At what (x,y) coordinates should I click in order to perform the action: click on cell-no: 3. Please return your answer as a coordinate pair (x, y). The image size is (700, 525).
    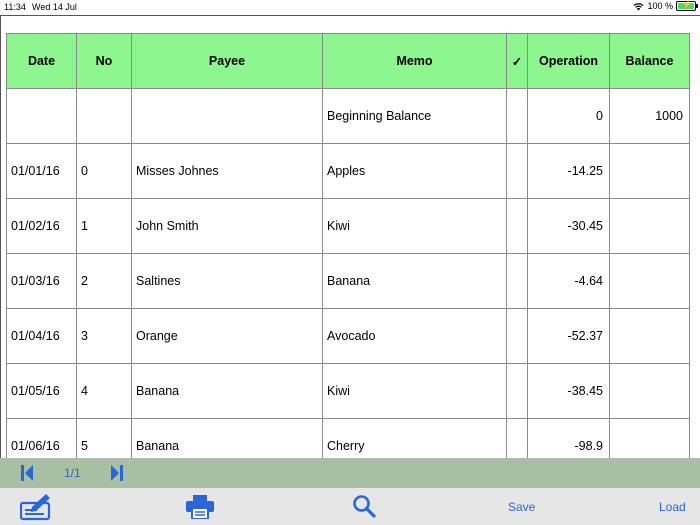
    Looking at the image, I should click on (104, 336).